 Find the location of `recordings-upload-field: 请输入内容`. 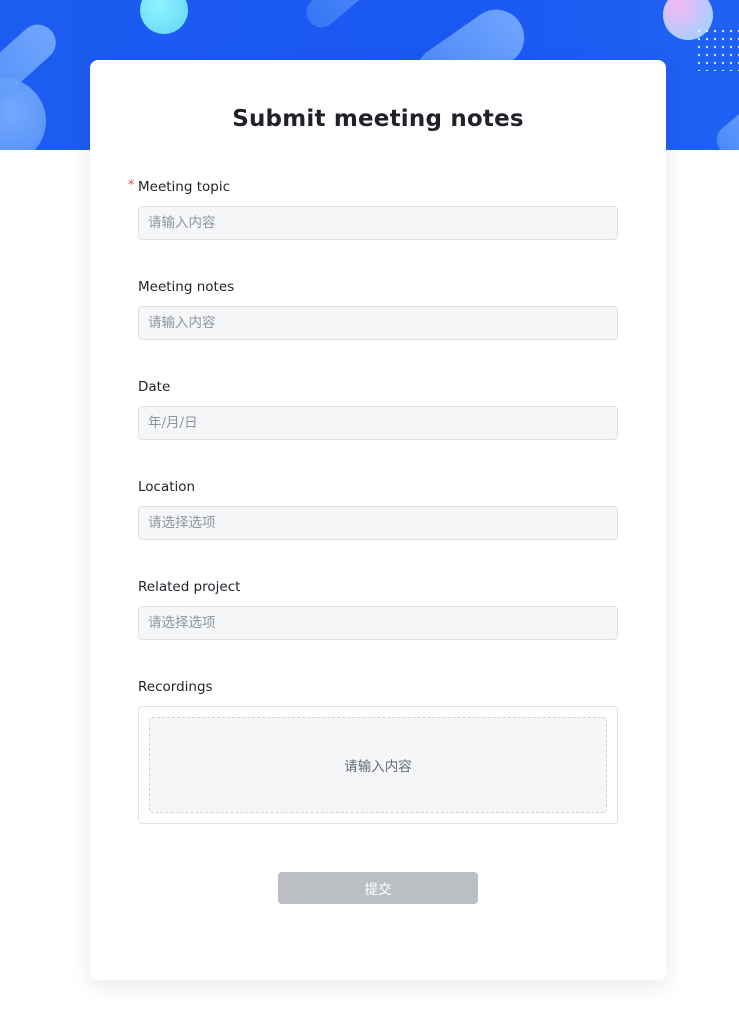

recordings-upload-field: 请输入内容 is located at coordinates (378, 765).